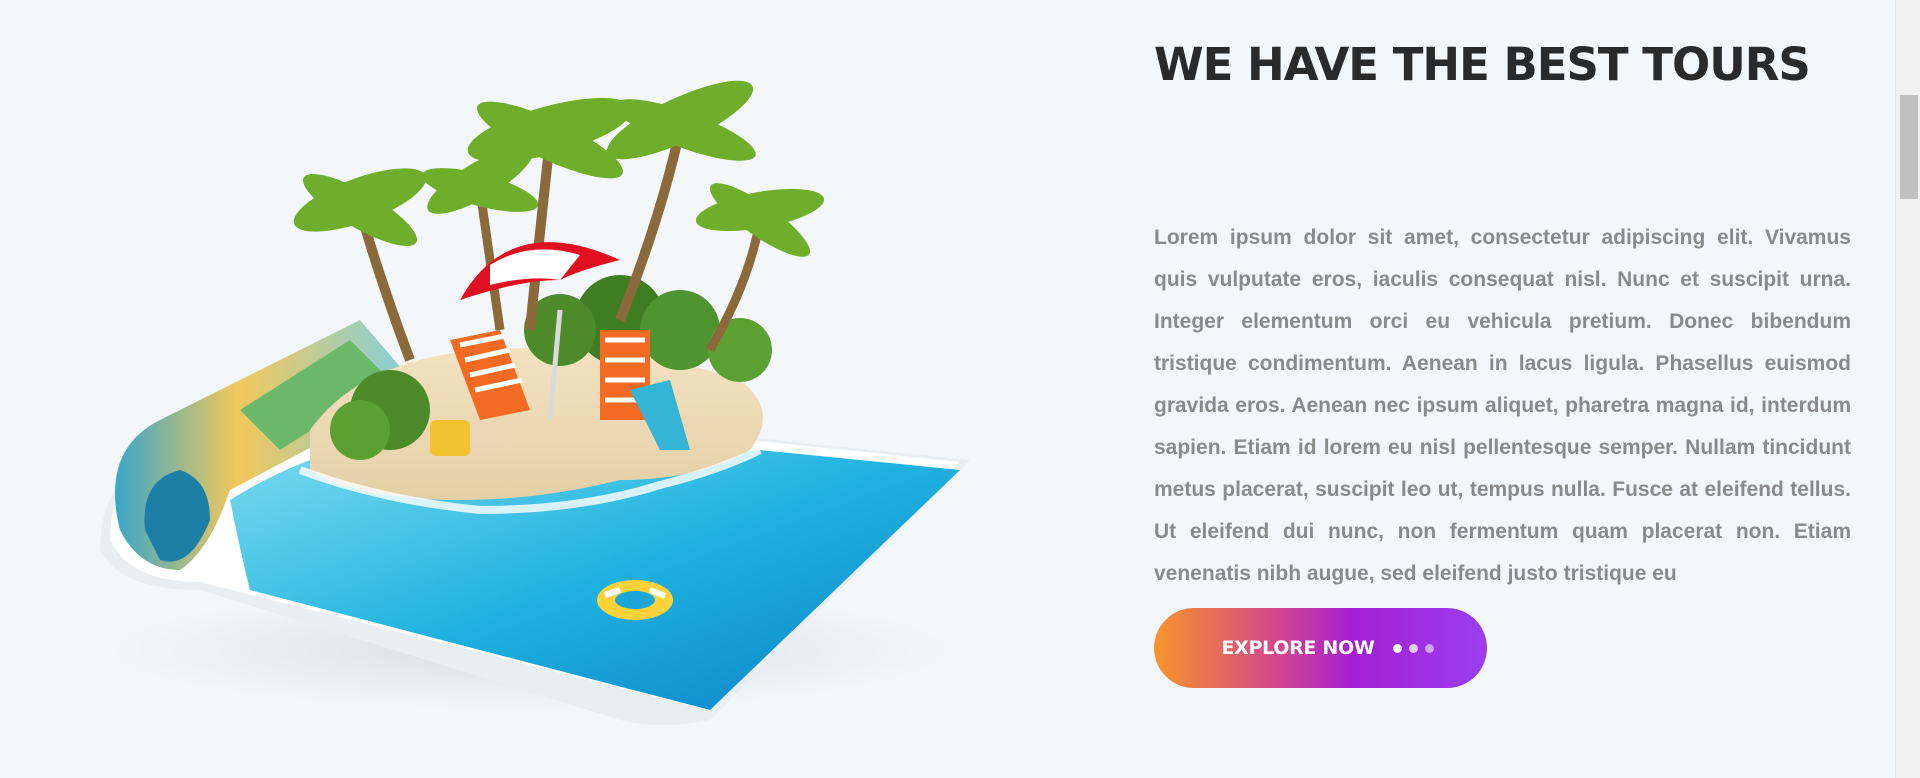  I want to click on vertical-scrollbar, so click(1907, 389).